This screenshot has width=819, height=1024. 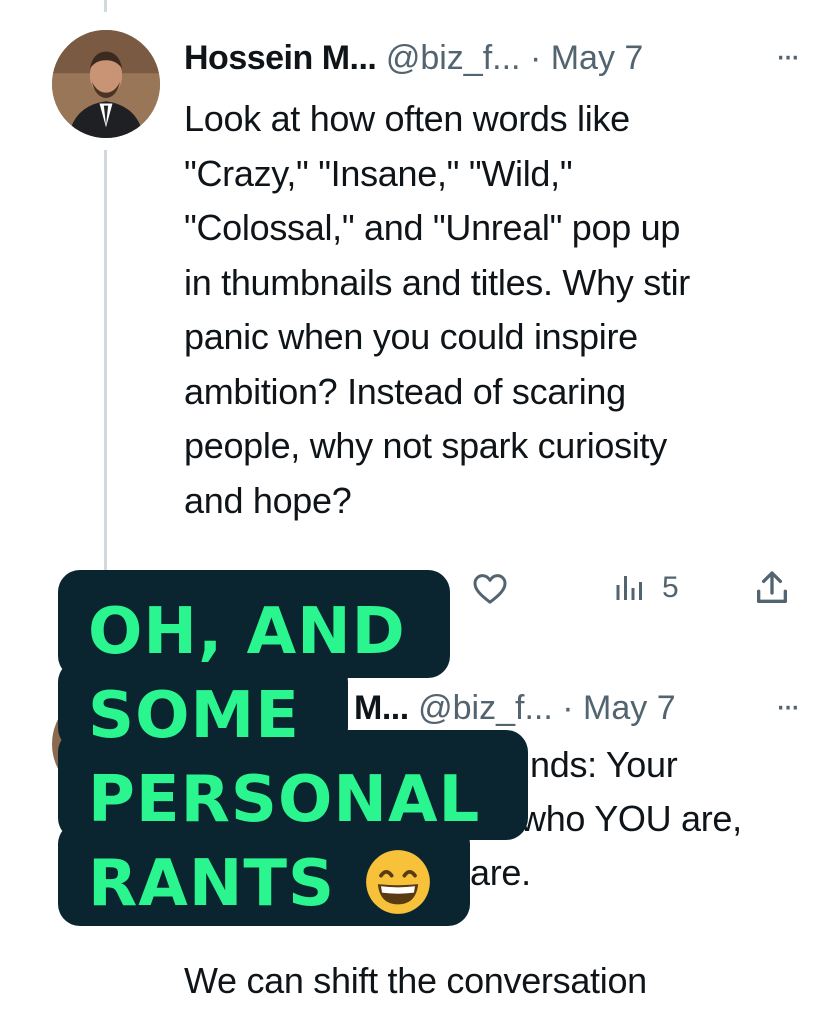 What do you see at coordinates (378, 173) in the screenshot?
I see `tweet-body-line: "Crazy," "Insane," "Wild,"` at bounding box center [378, 173].